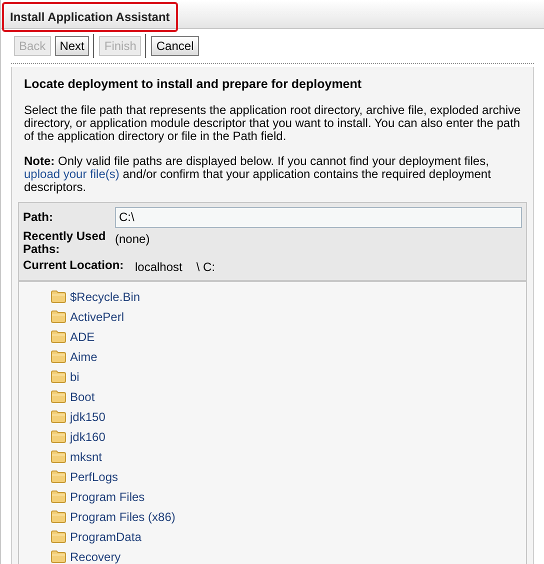 The image size is (544, 564). I want to click on recent-paths-value: (none), so click(132, 239).